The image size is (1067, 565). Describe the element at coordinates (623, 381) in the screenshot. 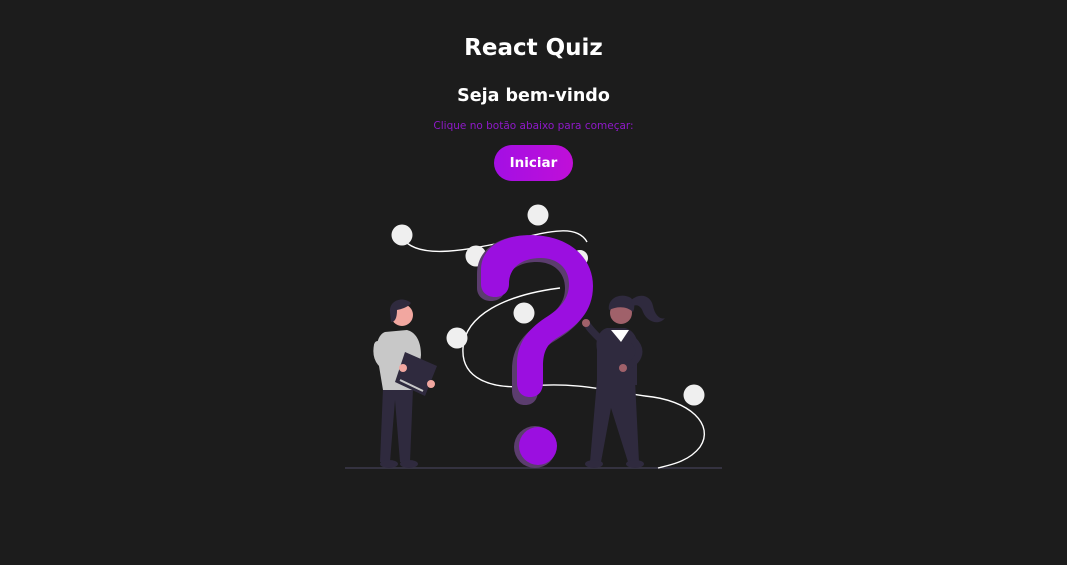

I see `woman-figure` at that location.